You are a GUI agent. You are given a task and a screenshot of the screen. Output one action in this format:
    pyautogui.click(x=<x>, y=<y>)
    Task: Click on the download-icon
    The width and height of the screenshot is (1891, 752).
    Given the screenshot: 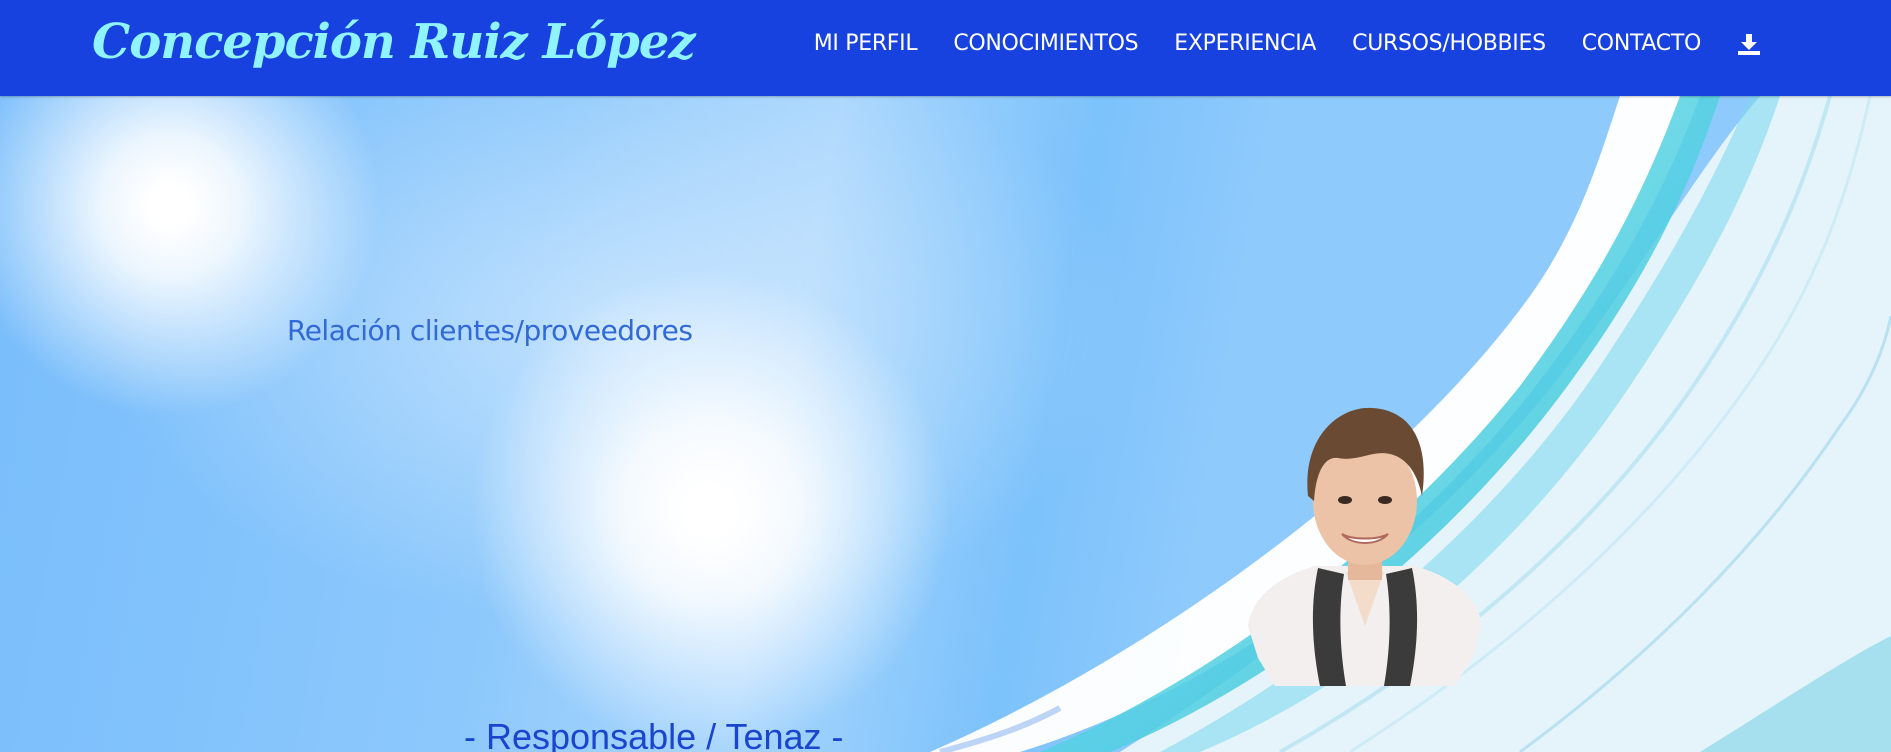 What is the action you would take?
    pyautogui.click(x=1749, y=44)
    